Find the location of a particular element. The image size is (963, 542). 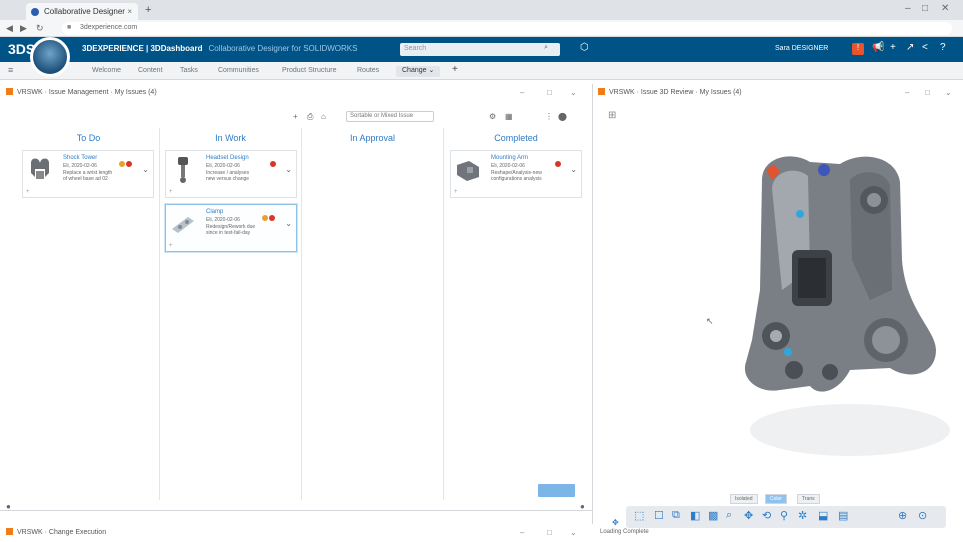

section-tool-icon: ◧ is located at coordinates (695, 515).